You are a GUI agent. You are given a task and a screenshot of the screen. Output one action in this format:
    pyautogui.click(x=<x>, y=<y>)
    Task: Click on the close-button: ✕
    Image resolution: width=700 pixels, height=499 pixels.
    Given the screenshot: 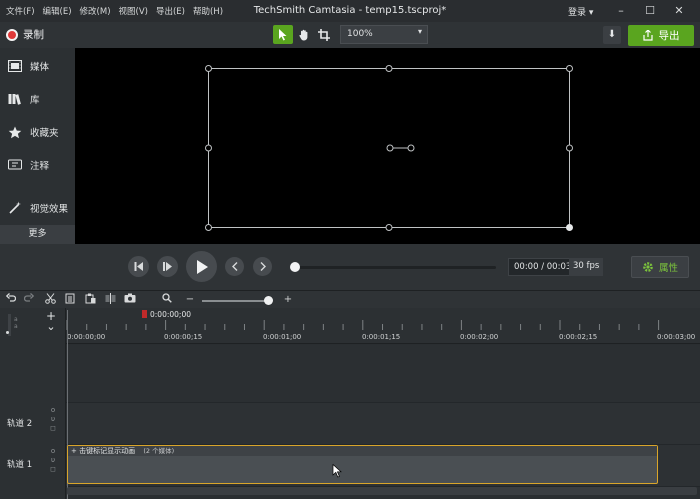 What is the action you would take?
    pyautogui.click(x=679, y=11)
    